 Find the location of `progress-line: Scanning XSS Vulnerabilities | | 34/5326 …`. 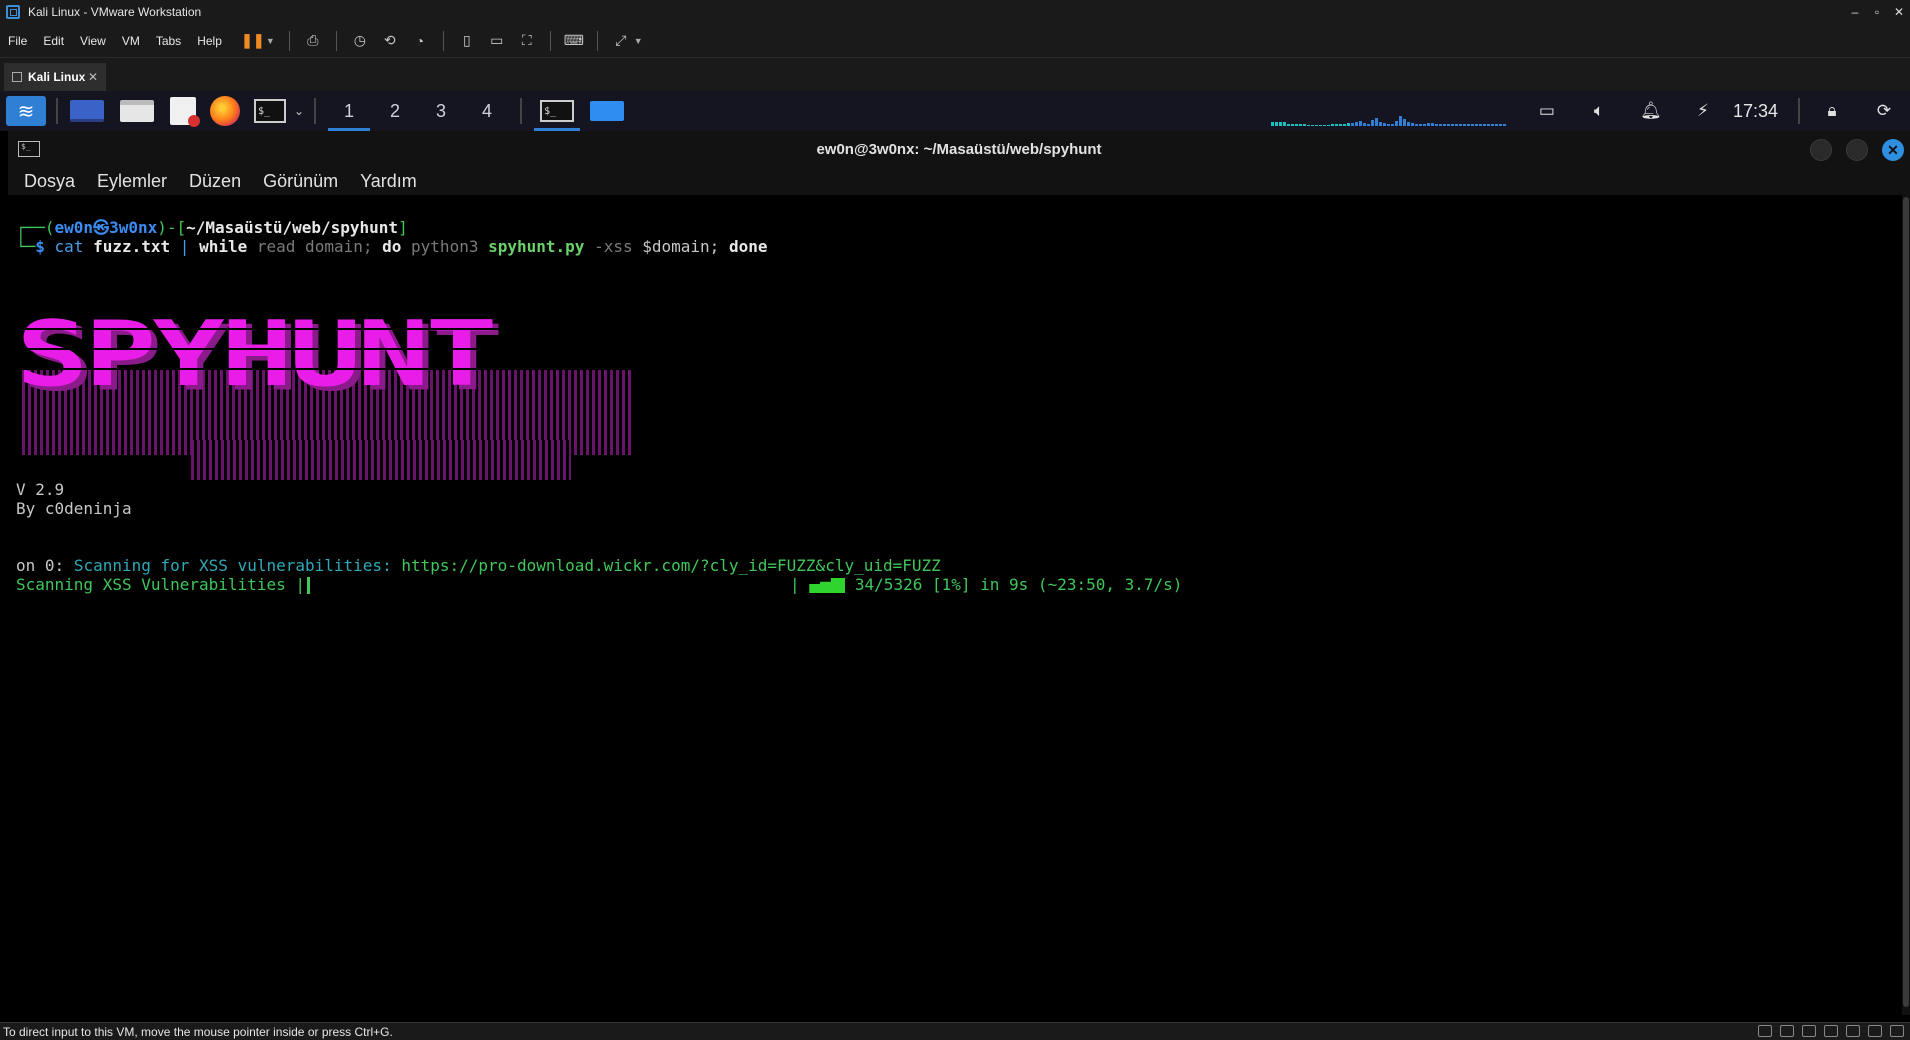

progress-line: Scanning XSS Vulnerabilities | | 34/5326 … is located at coordinates (599, 584).